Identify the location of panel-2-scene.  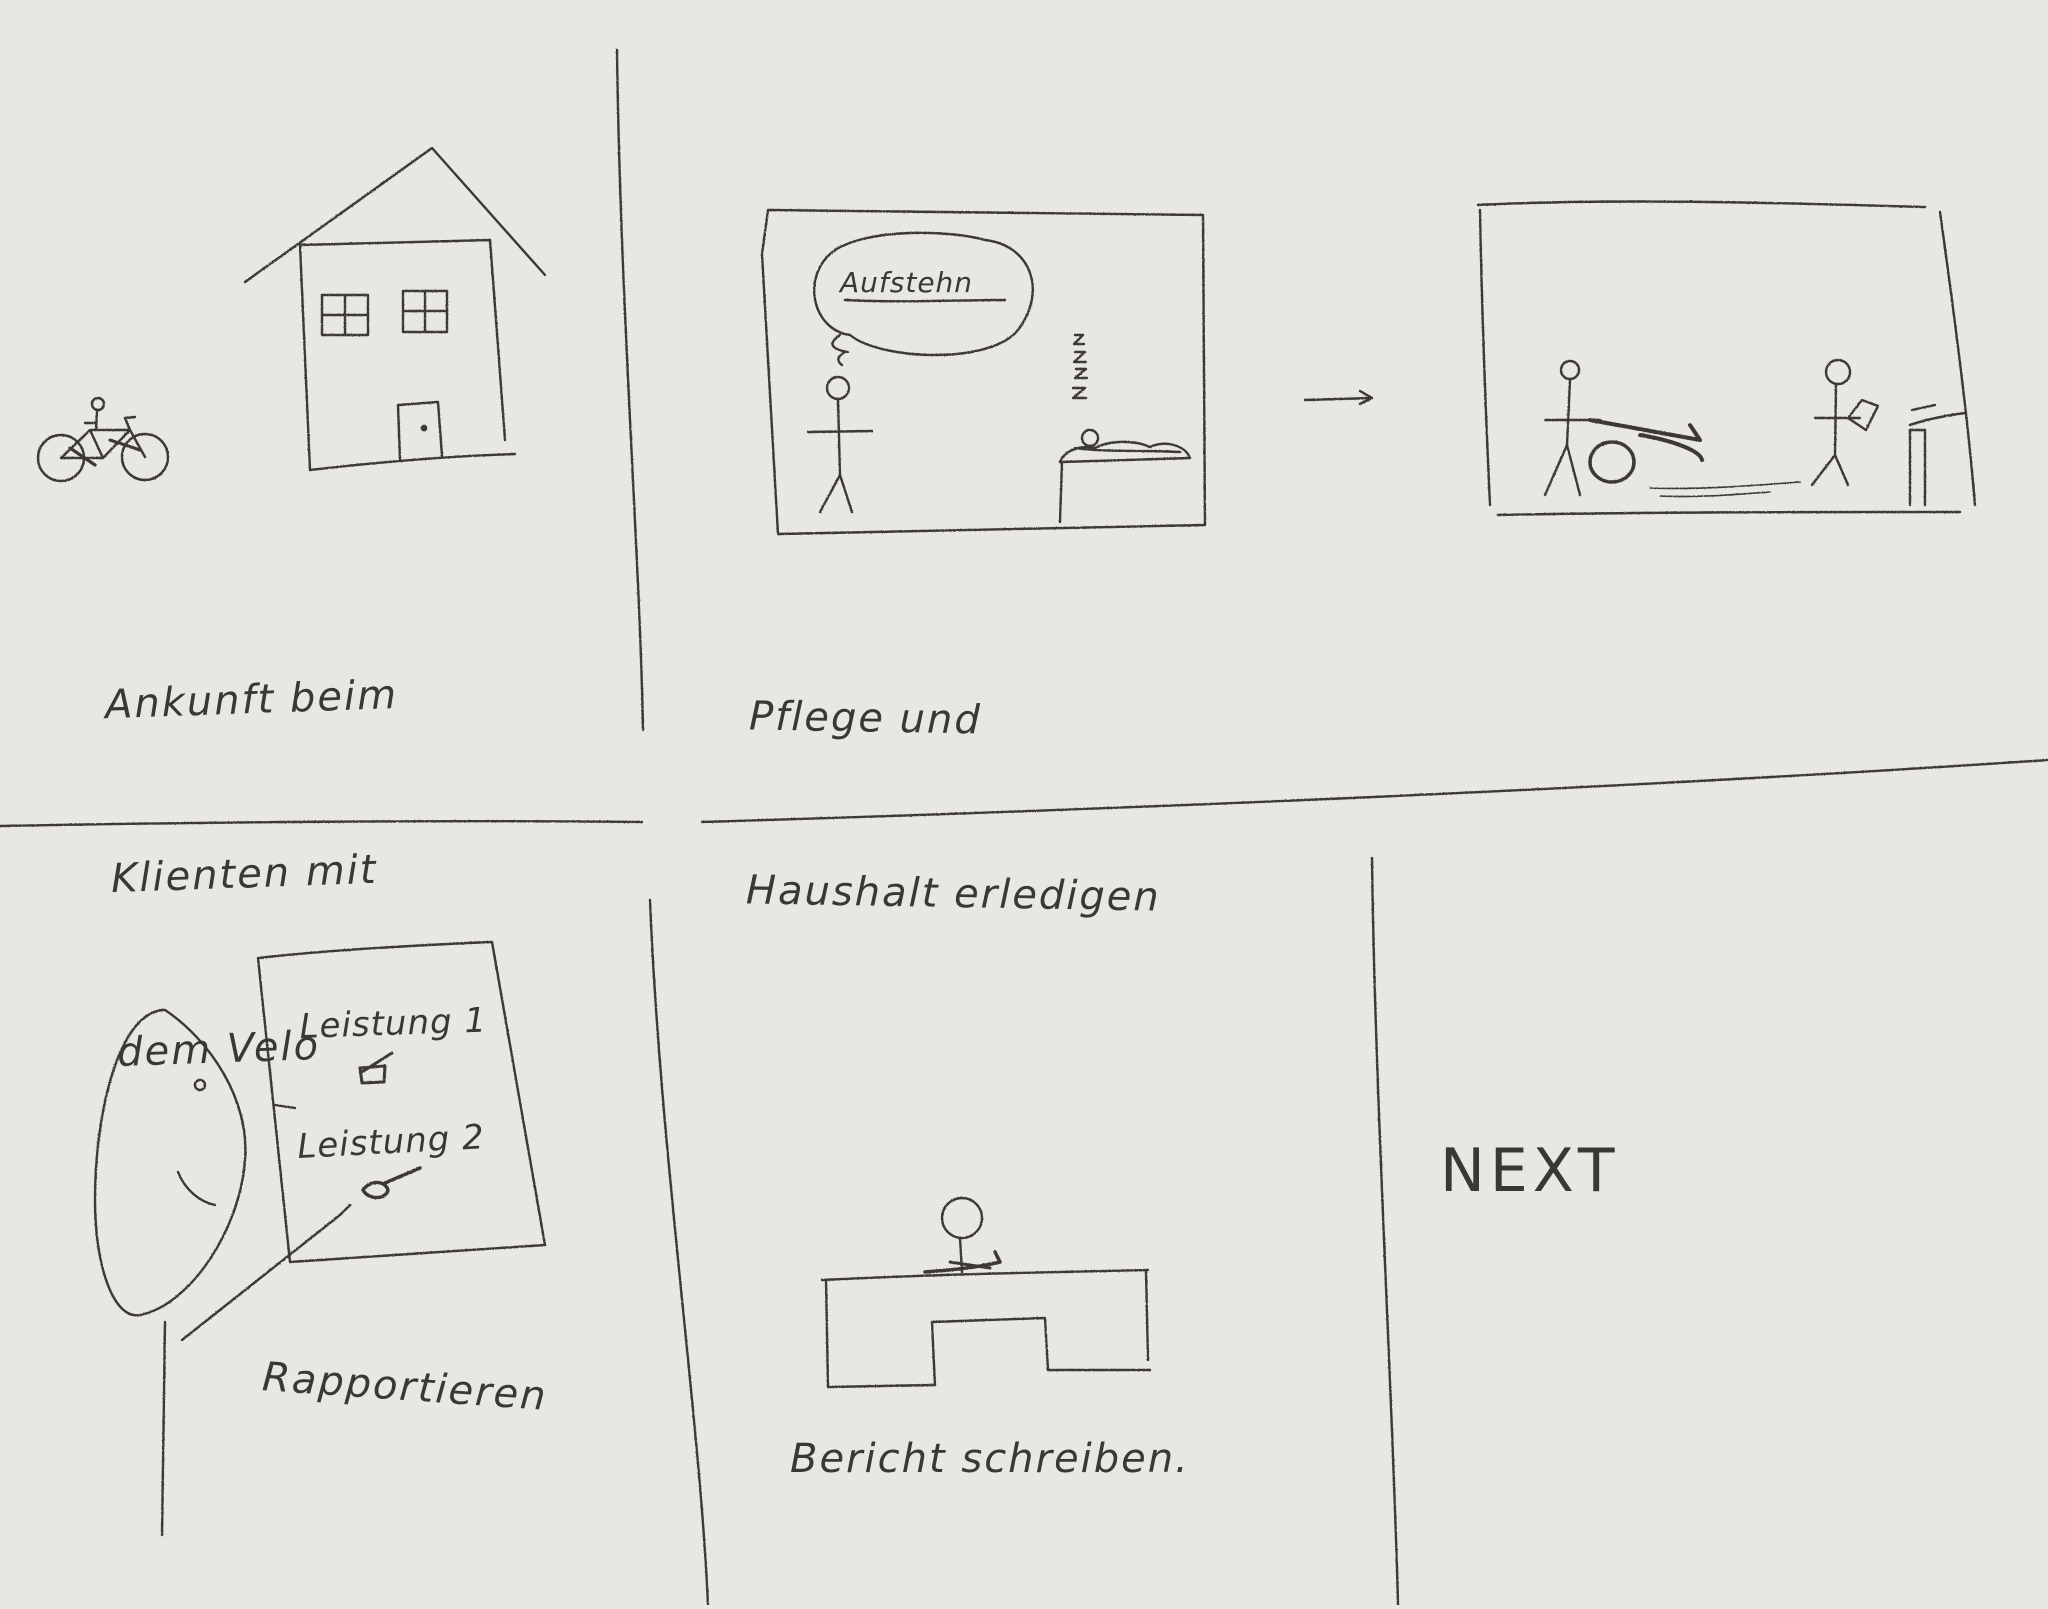
(983, 372).